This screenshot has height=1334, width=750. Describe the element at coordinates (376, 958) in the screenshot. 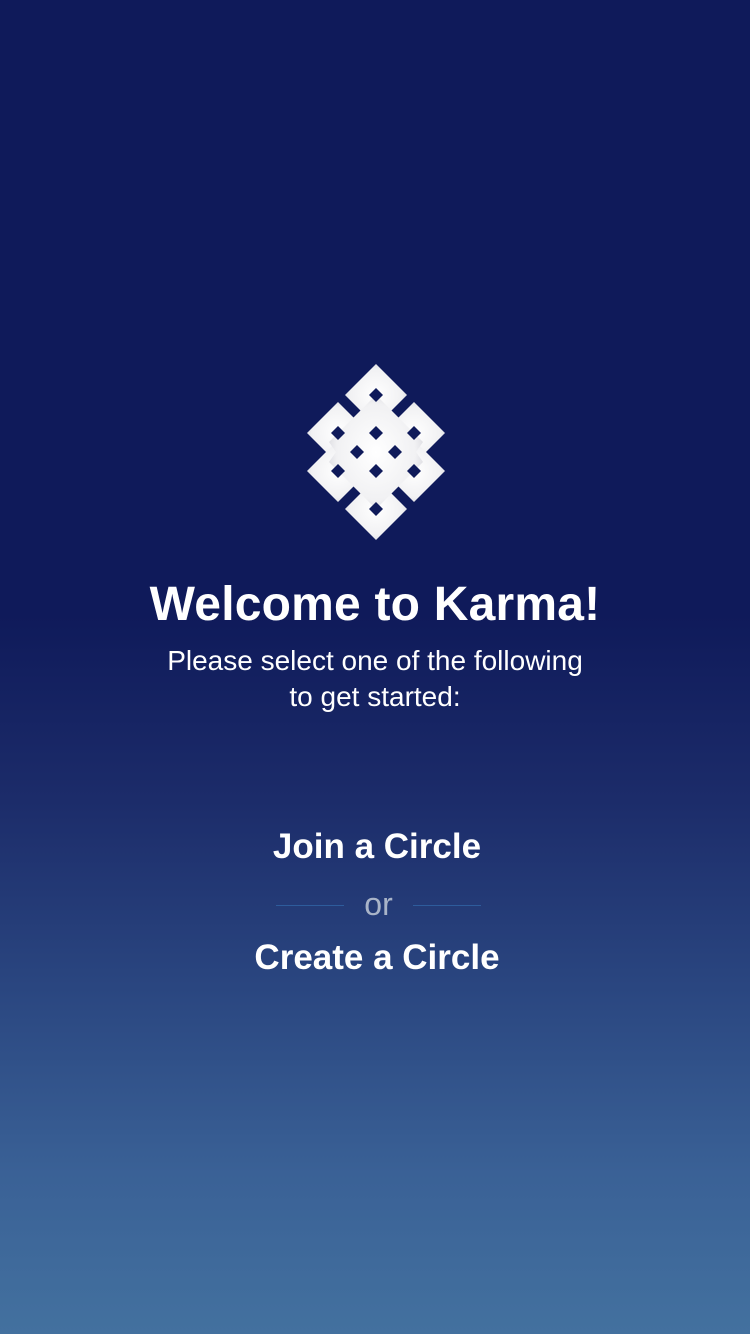

I see `create-circle-button: Create a Circle` at that location.